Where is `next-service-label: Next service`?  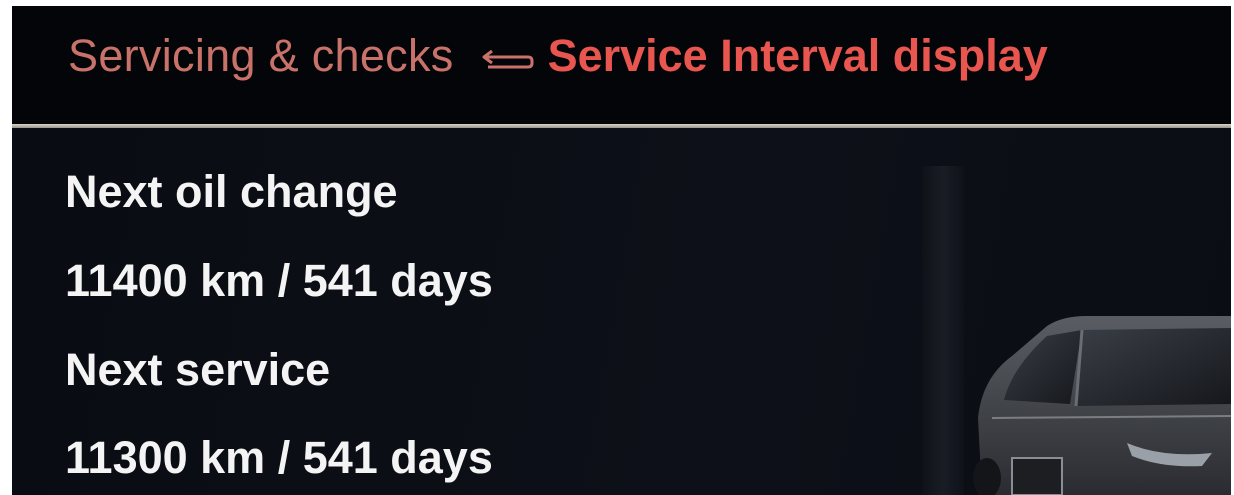 next-service-label: Next service is located at coordinates (198, 369).